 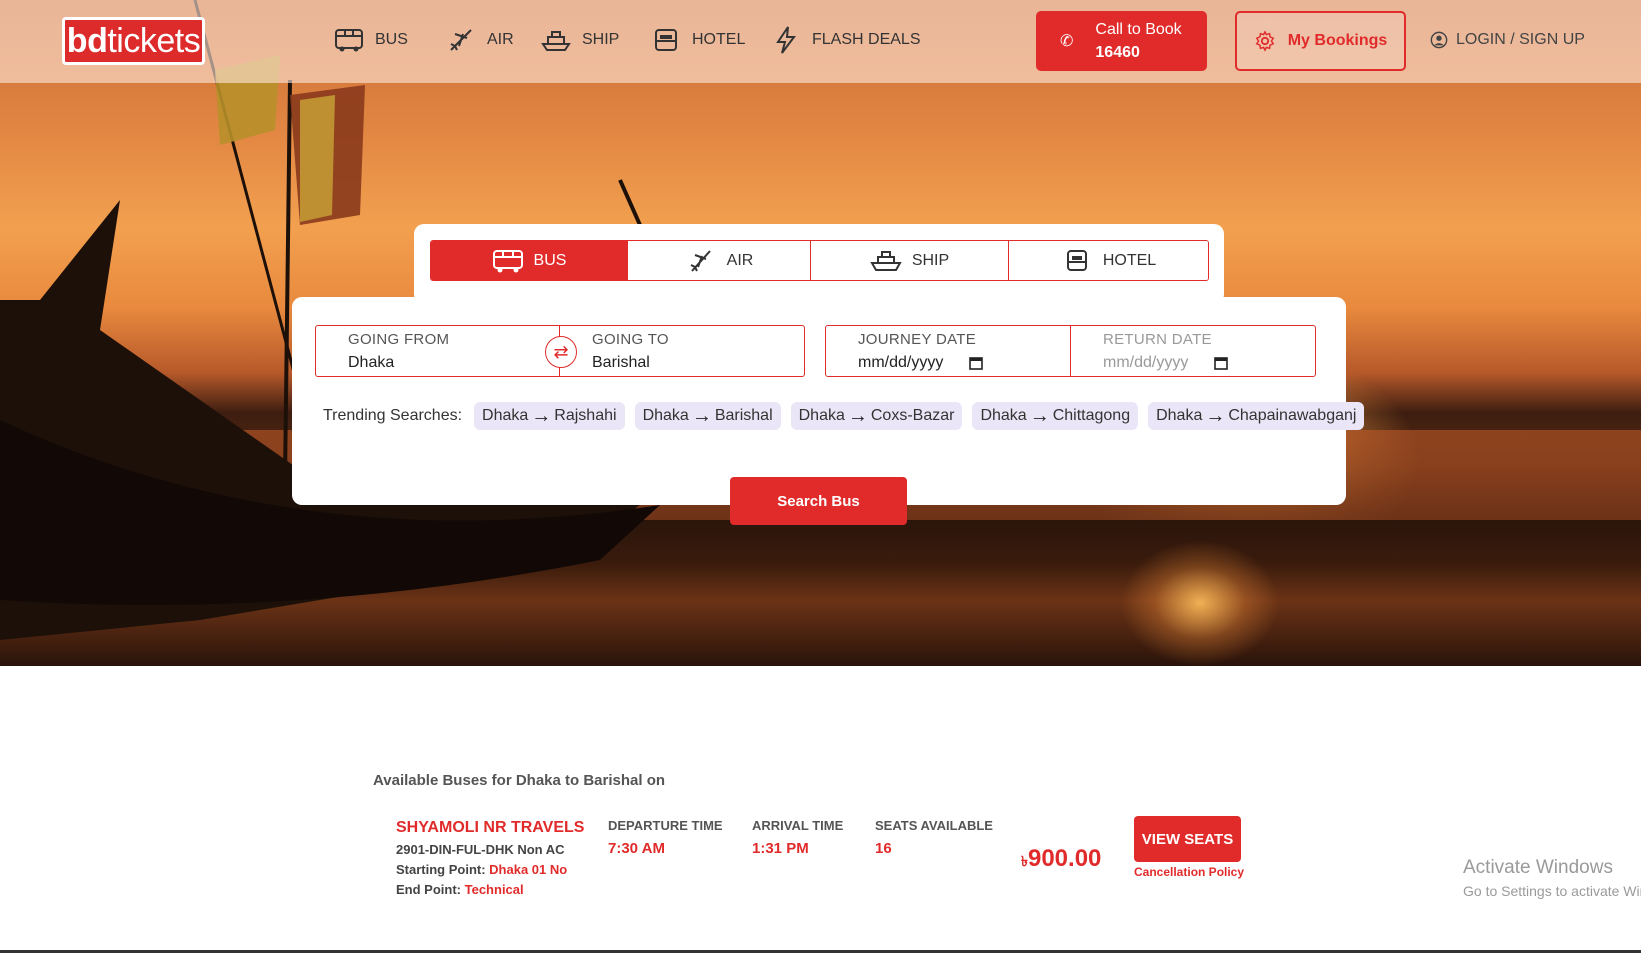 I want to click on nav-bus: BUS, so click(x=370, y=40).